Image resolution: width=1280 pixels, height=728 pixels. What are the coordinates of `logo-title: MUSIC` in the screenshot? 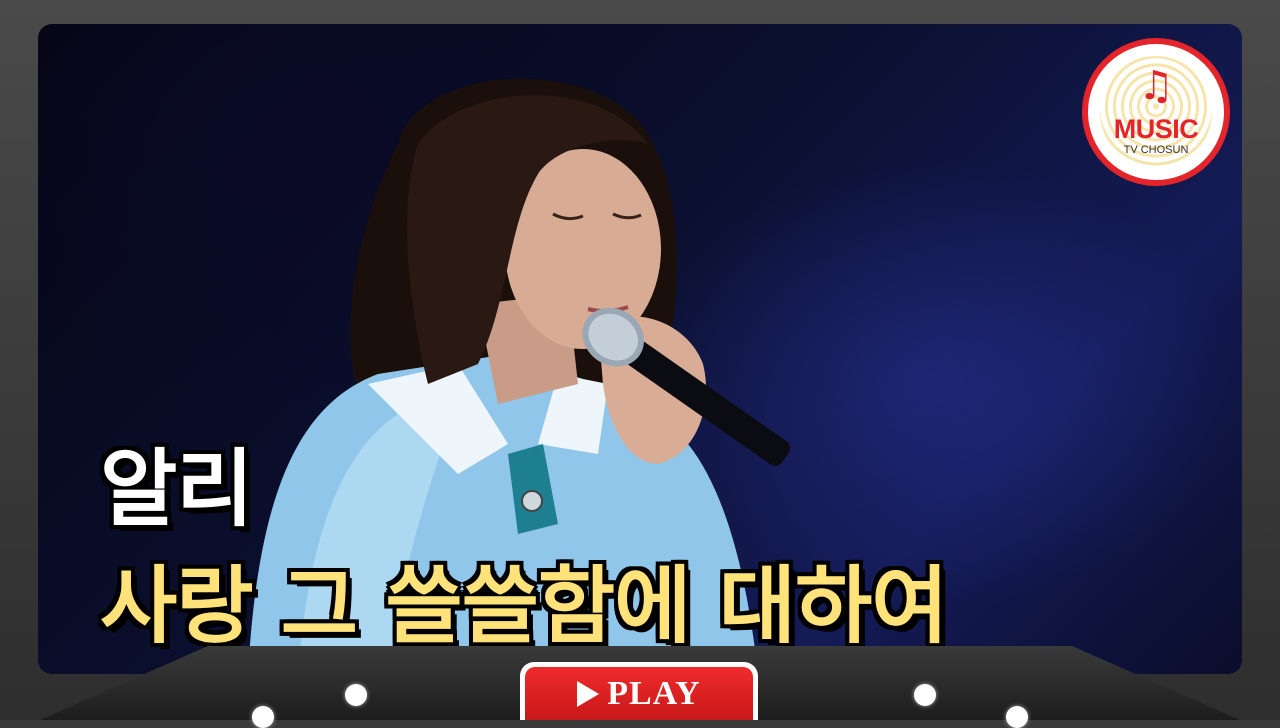 It's located at (1156, 129).